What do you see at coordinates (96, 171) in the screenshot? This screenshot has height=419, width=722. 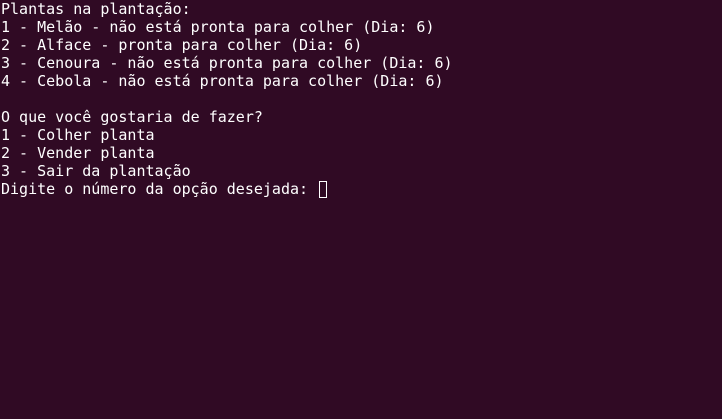 I see `menu-option-exit: 3 - Sair da plantação` at bounding box center [96, 171].